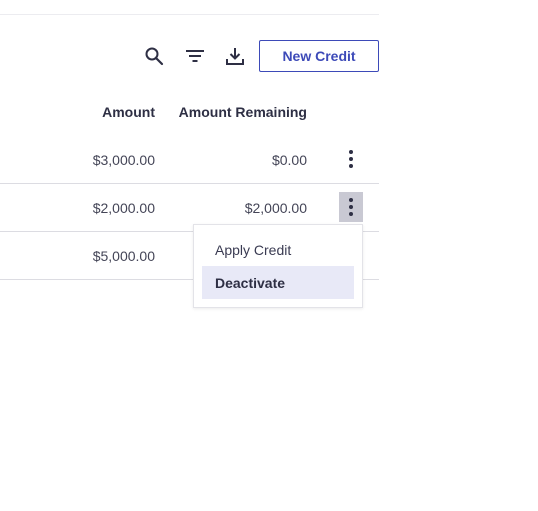 The height and width of the screenshot is (511, 538). I want to click on table-toolbar: New Credit, so click(189, 56).